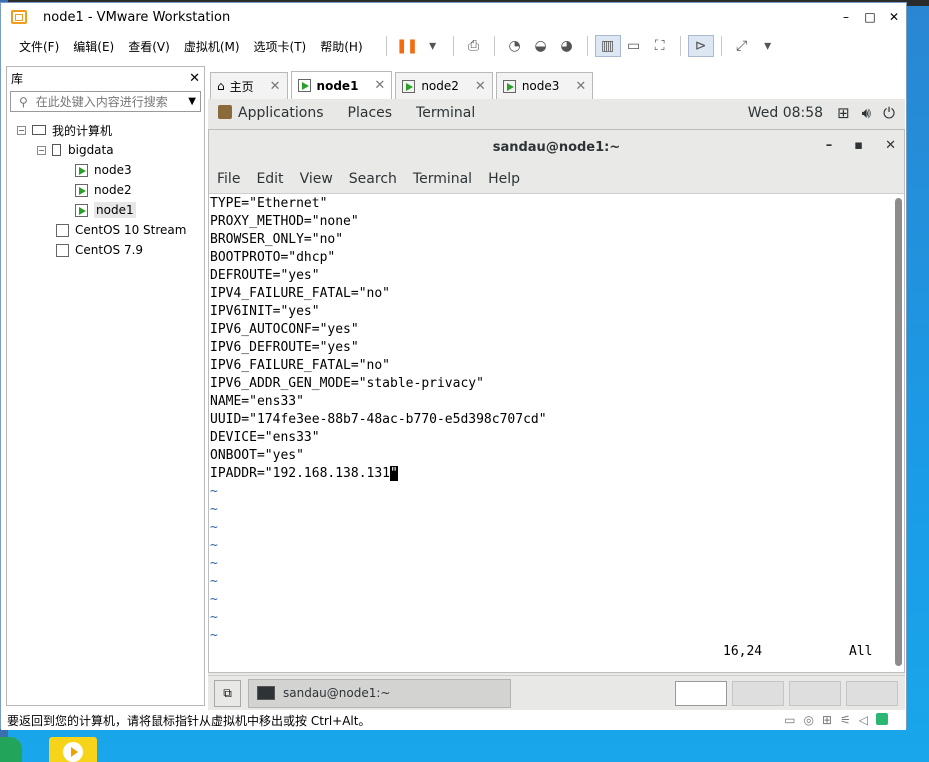 The height and width of the screenshot is (762, 929). Describe the element at coordinates (445, 113) in the screenshot. I see `terminal-menu: Terminal` at that location.